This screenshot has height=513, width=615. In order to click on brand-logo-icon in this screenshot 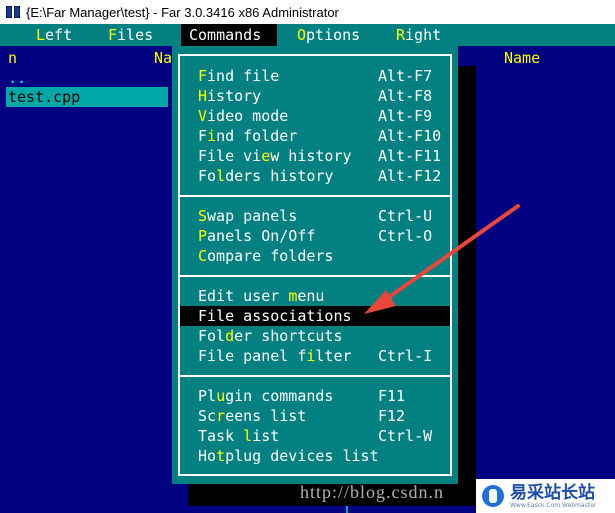, I will do `click(493, 496)`.